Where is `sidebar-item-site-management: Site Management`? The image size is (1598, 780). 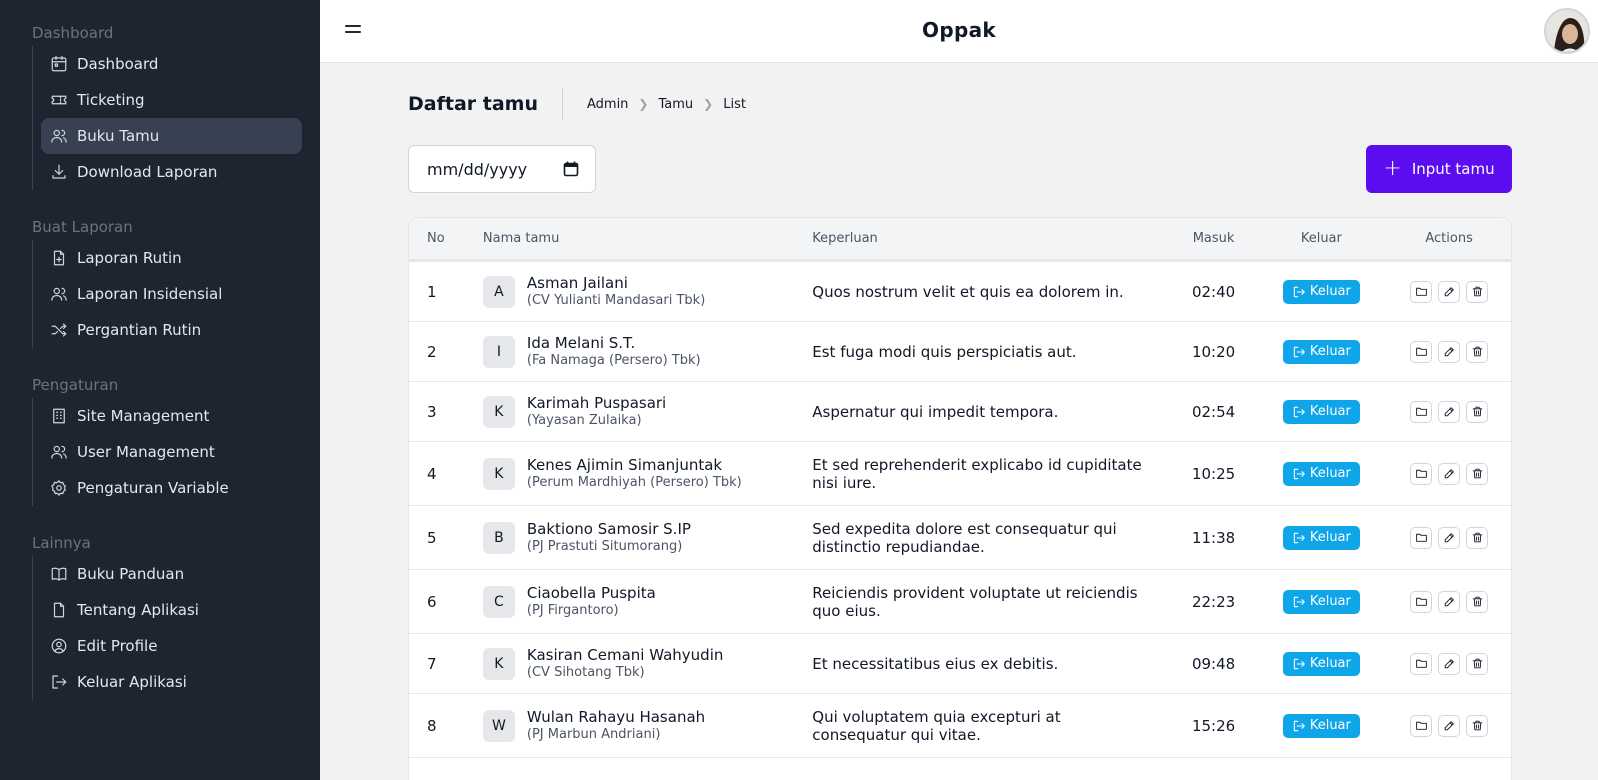 sidebar-item-site-management: Site Management is located at coordinates (171, 416).